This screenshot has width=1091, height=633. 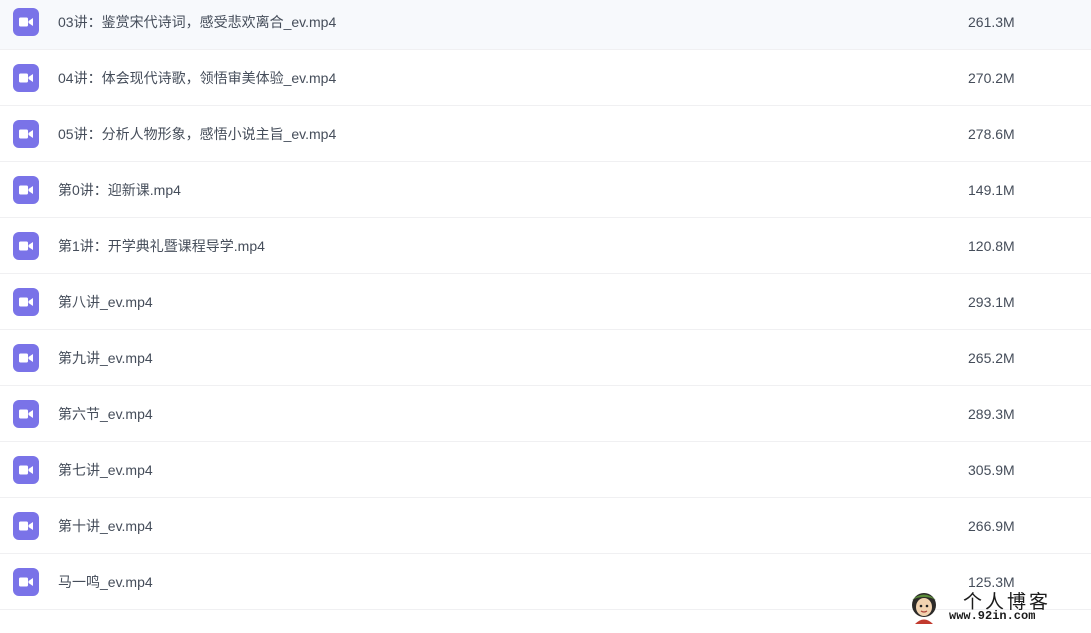 What do you see at coordinates (545, 25) in the screenshot?
I see `file-row: 03讲：鉴赏宋代诗词，感受悲欢离合_ev.mp4 261.3M` at bounding box center [545, 25].